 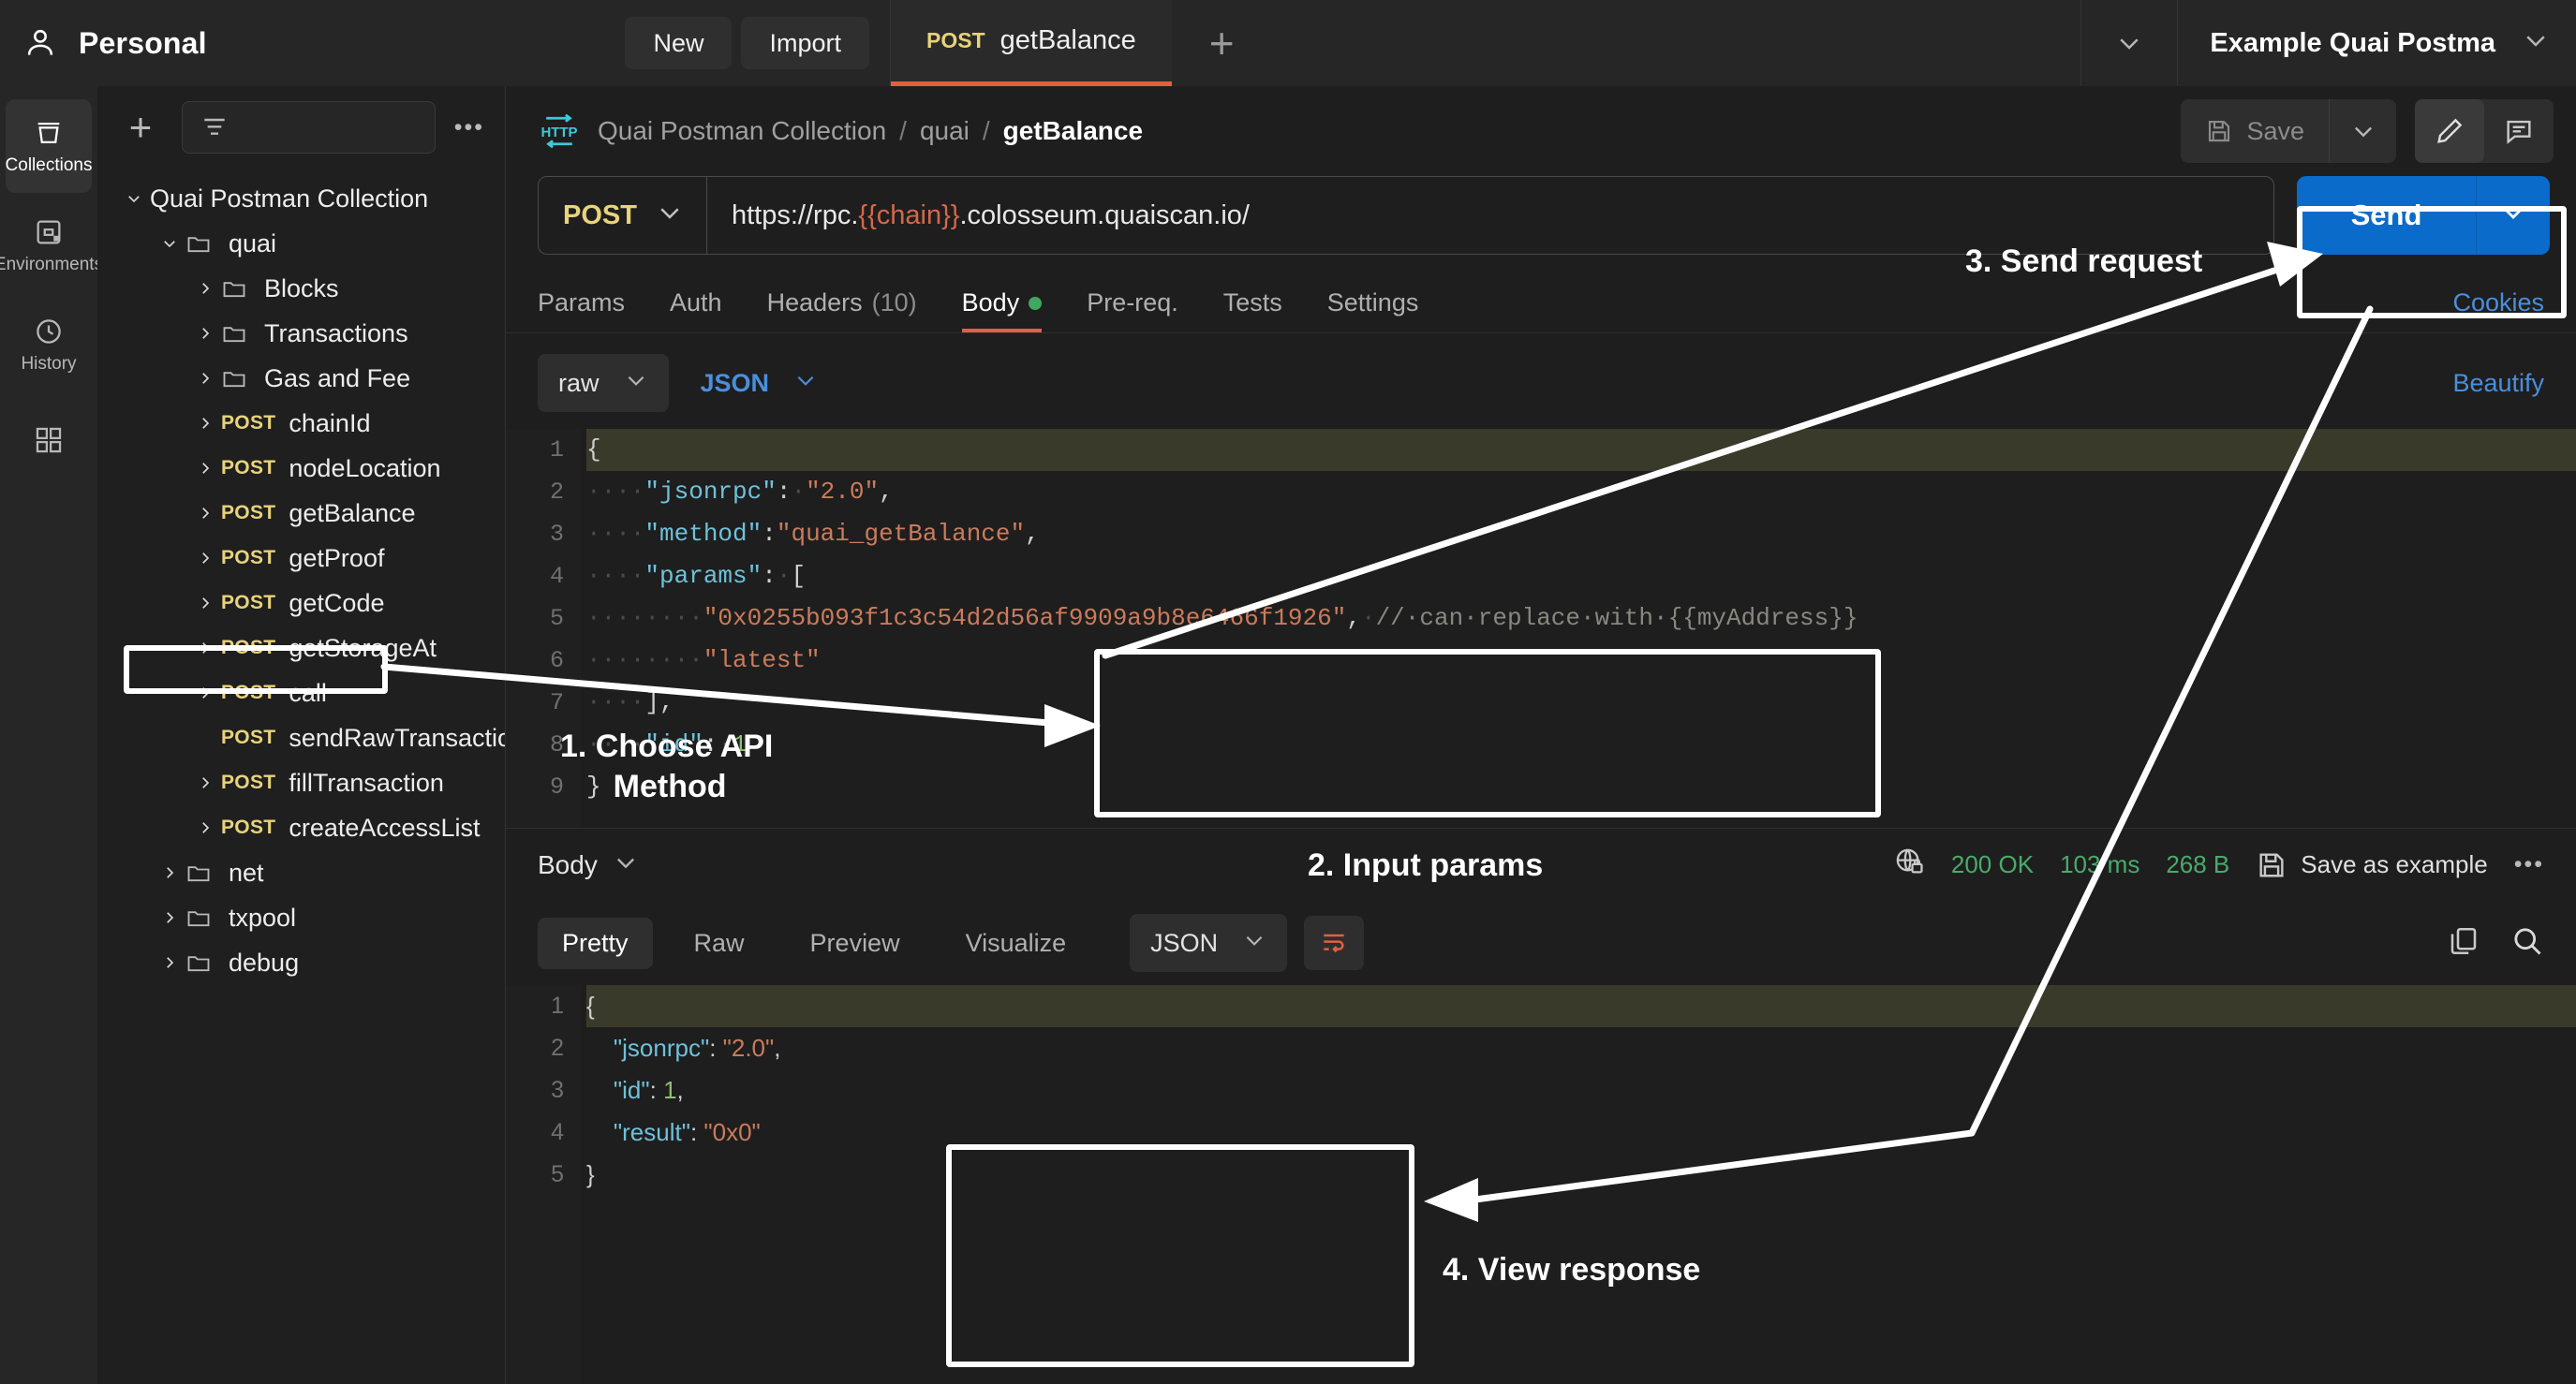 What do you see at coordinates (1373, 310) in the screenshot?
I see `request-tab-settings: Settings` at bounding box center [1373, 310].